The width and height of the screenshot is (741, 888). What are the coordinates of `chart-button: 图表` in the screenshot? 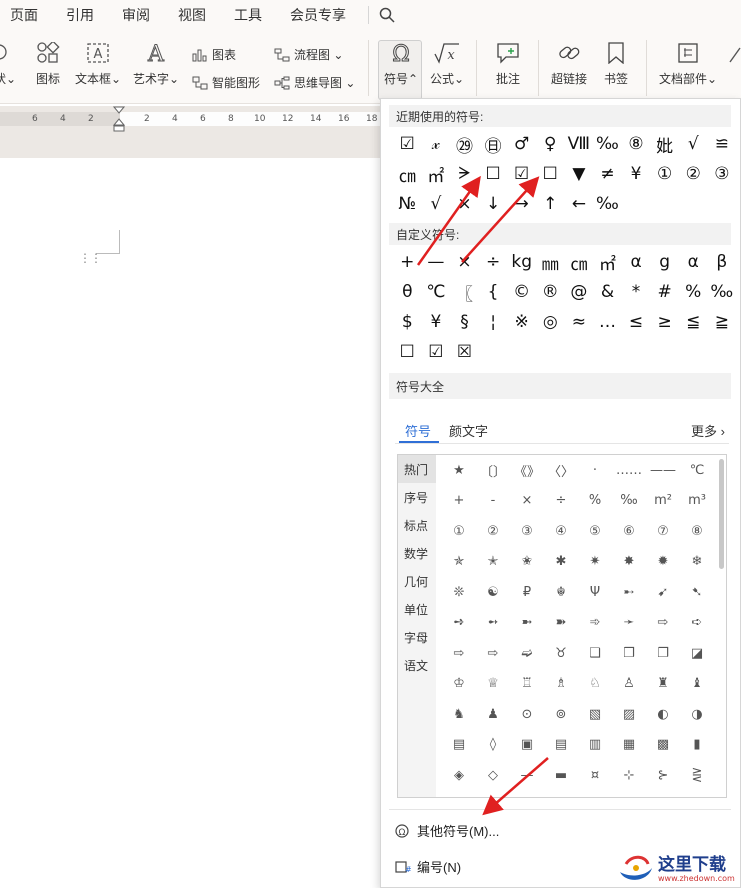 It's located at (214, 54).